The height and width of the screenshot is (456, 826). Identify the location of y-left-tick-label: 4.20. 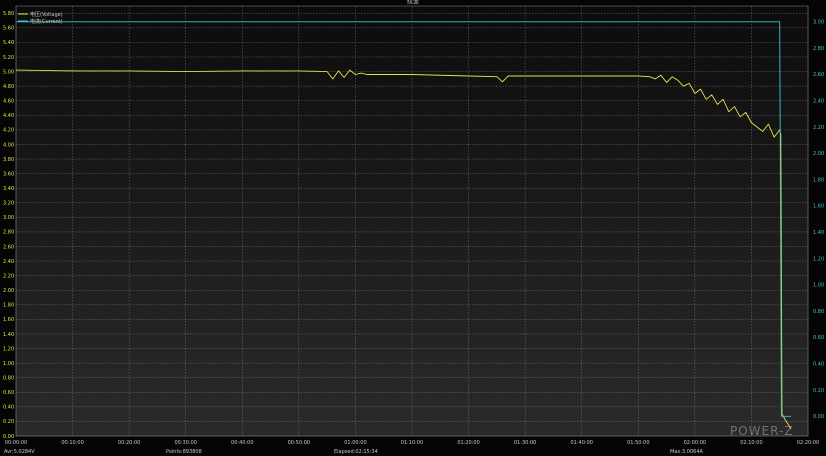
(8, 131).